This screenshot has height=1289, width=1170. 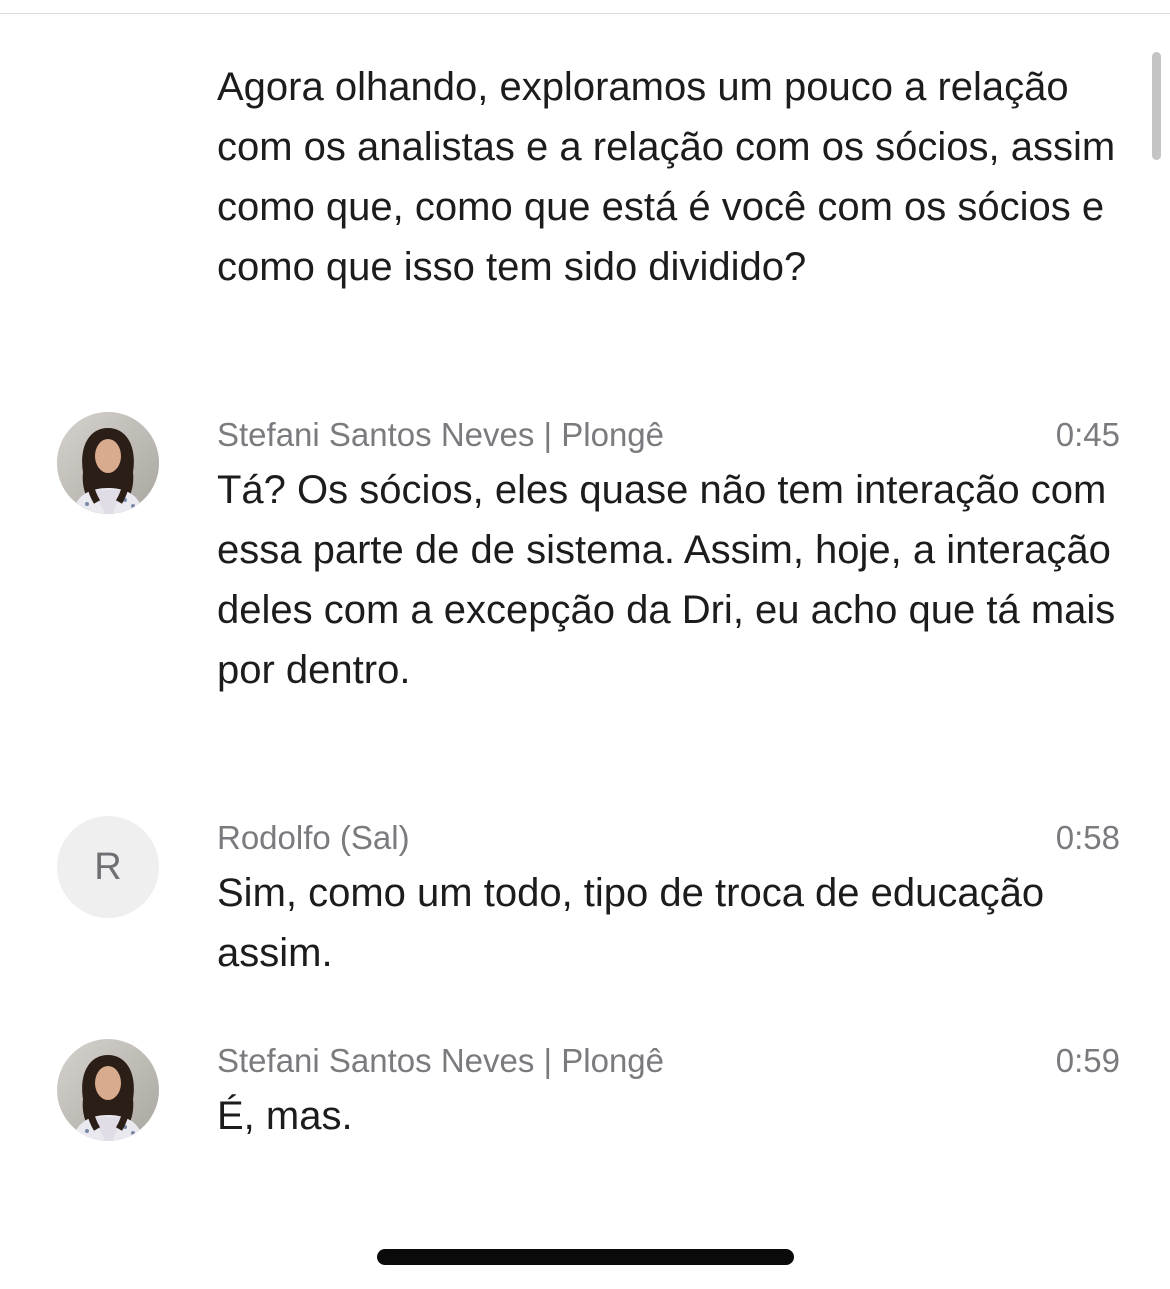 What do you see at coordinates (1088, 838) in the screenshot?
I see `timestamp: 0:58` at bounding box center [1088, 838].